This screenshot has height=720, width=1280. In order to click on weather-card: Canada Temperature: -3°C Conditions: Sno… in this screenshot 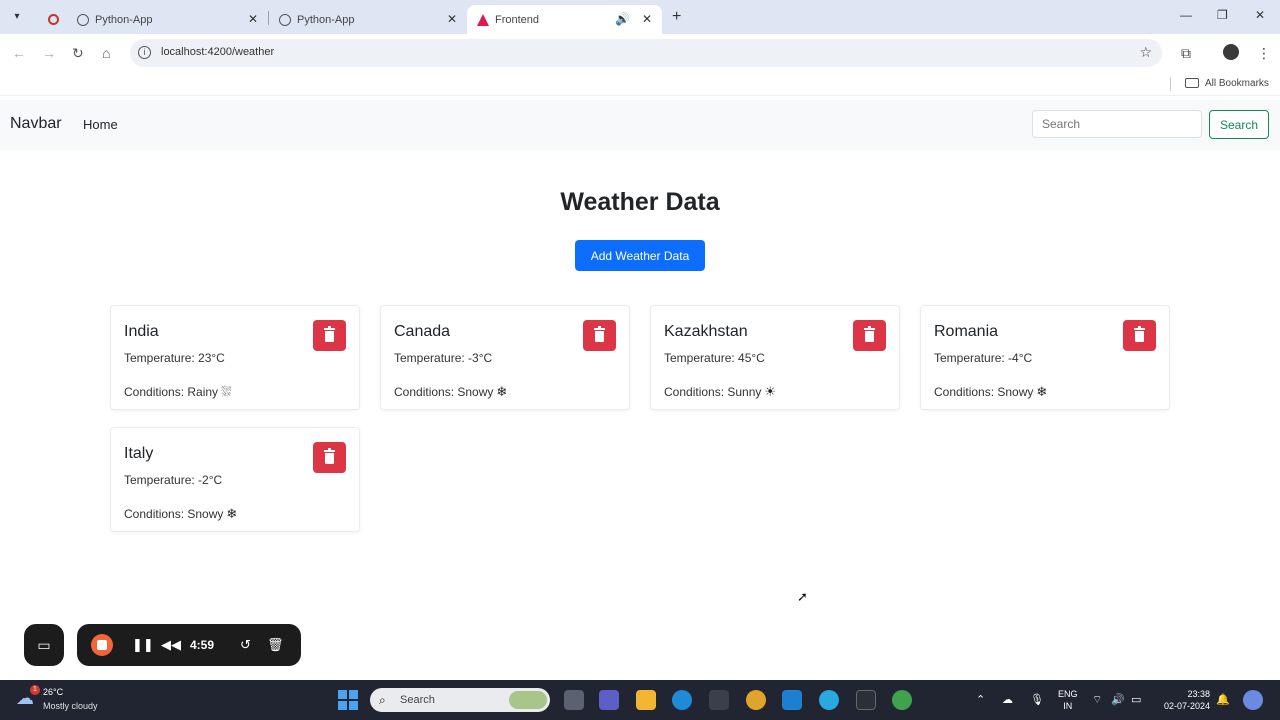, I will do `click(505, 357)`.